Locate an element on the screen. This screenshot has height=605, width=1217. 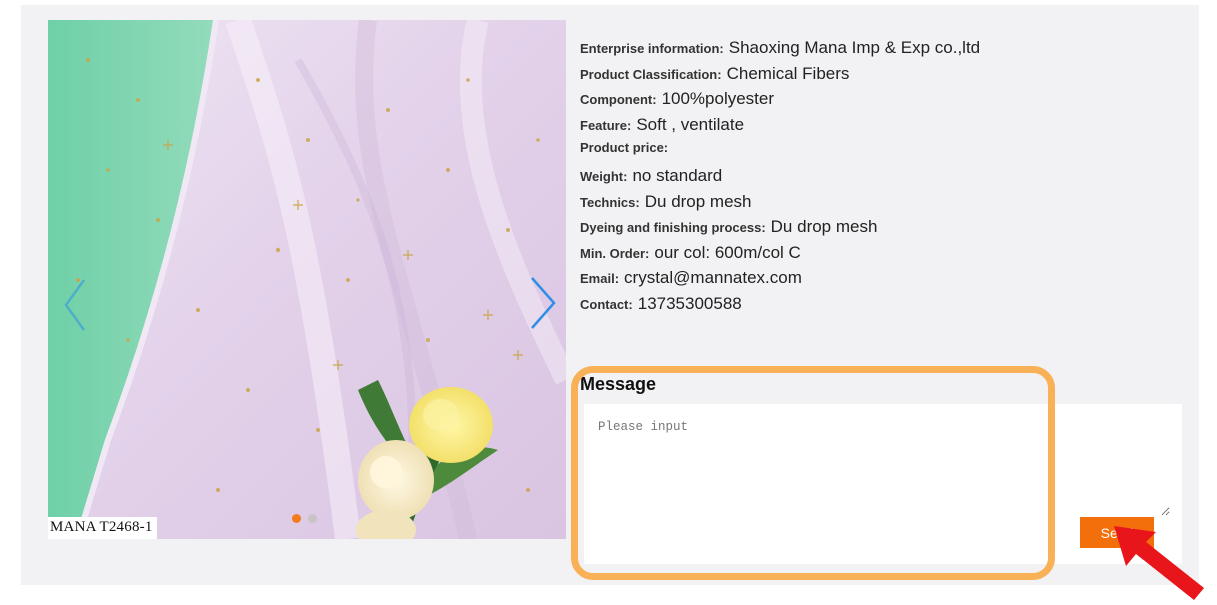
carousel-indicators is located at coordinates (304, 518).